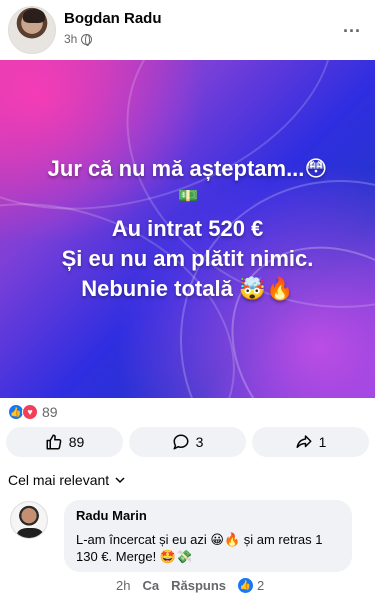 The width and height of the screenshot is (375, 600). What do you see at coordinates (304, 441) in the screenshot?
I see `share-icon` at bounding box center [304, 441].